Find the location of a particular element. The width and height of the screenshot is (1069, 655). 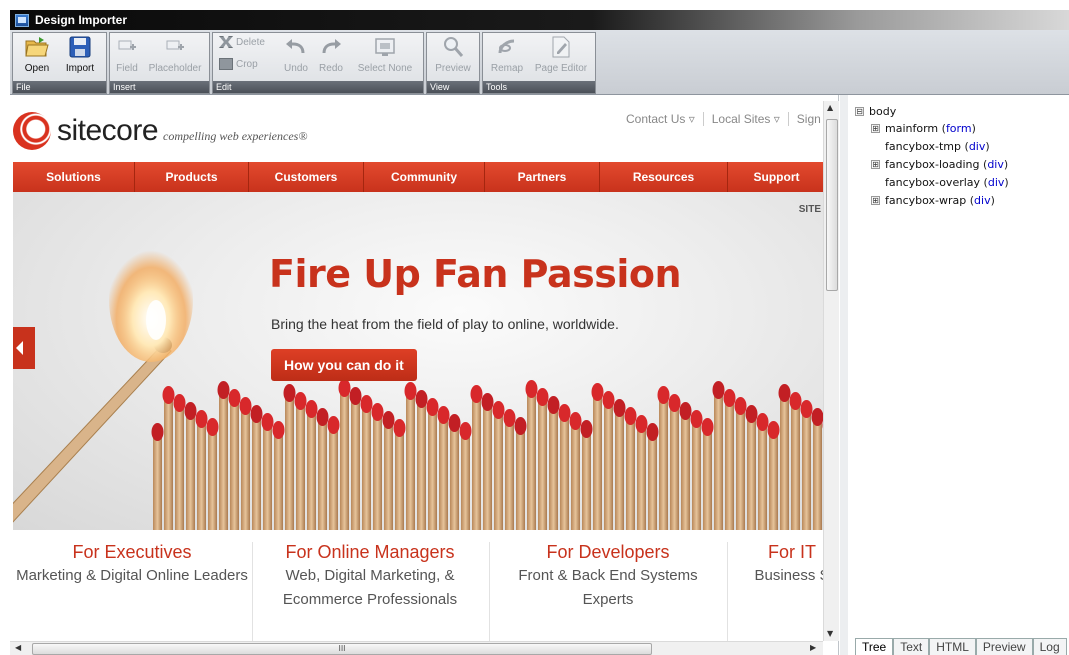

crop-icon is located at coordinates (226, 64).